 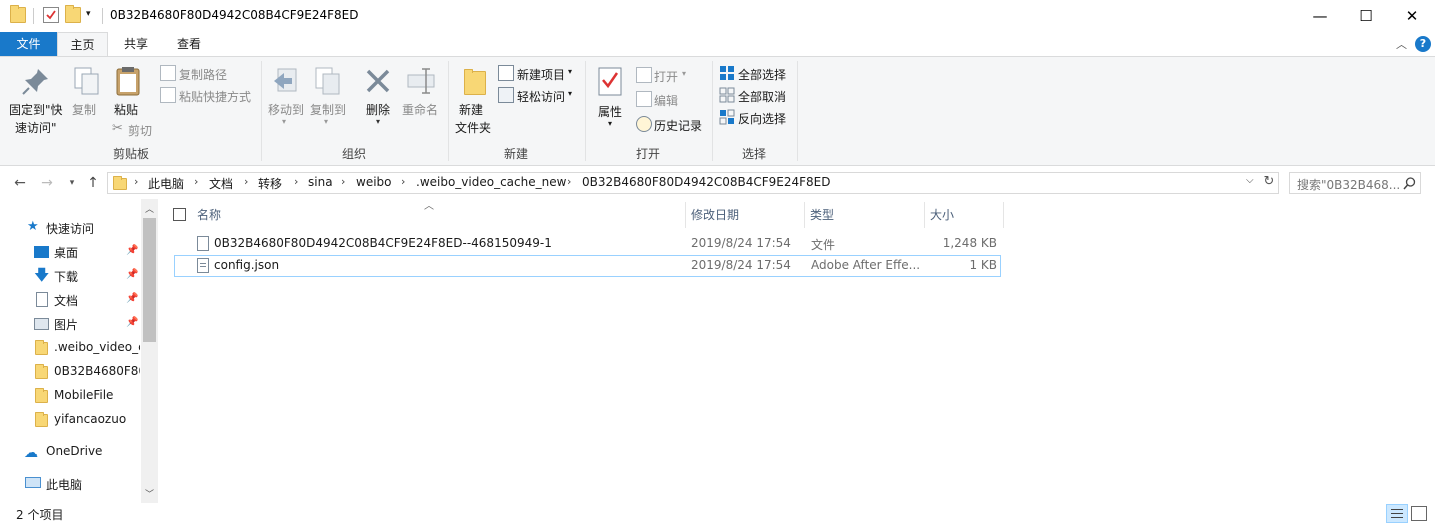 I want to click on breadcrumb-this-pc: 此电脑, so click(x=166, y=183).